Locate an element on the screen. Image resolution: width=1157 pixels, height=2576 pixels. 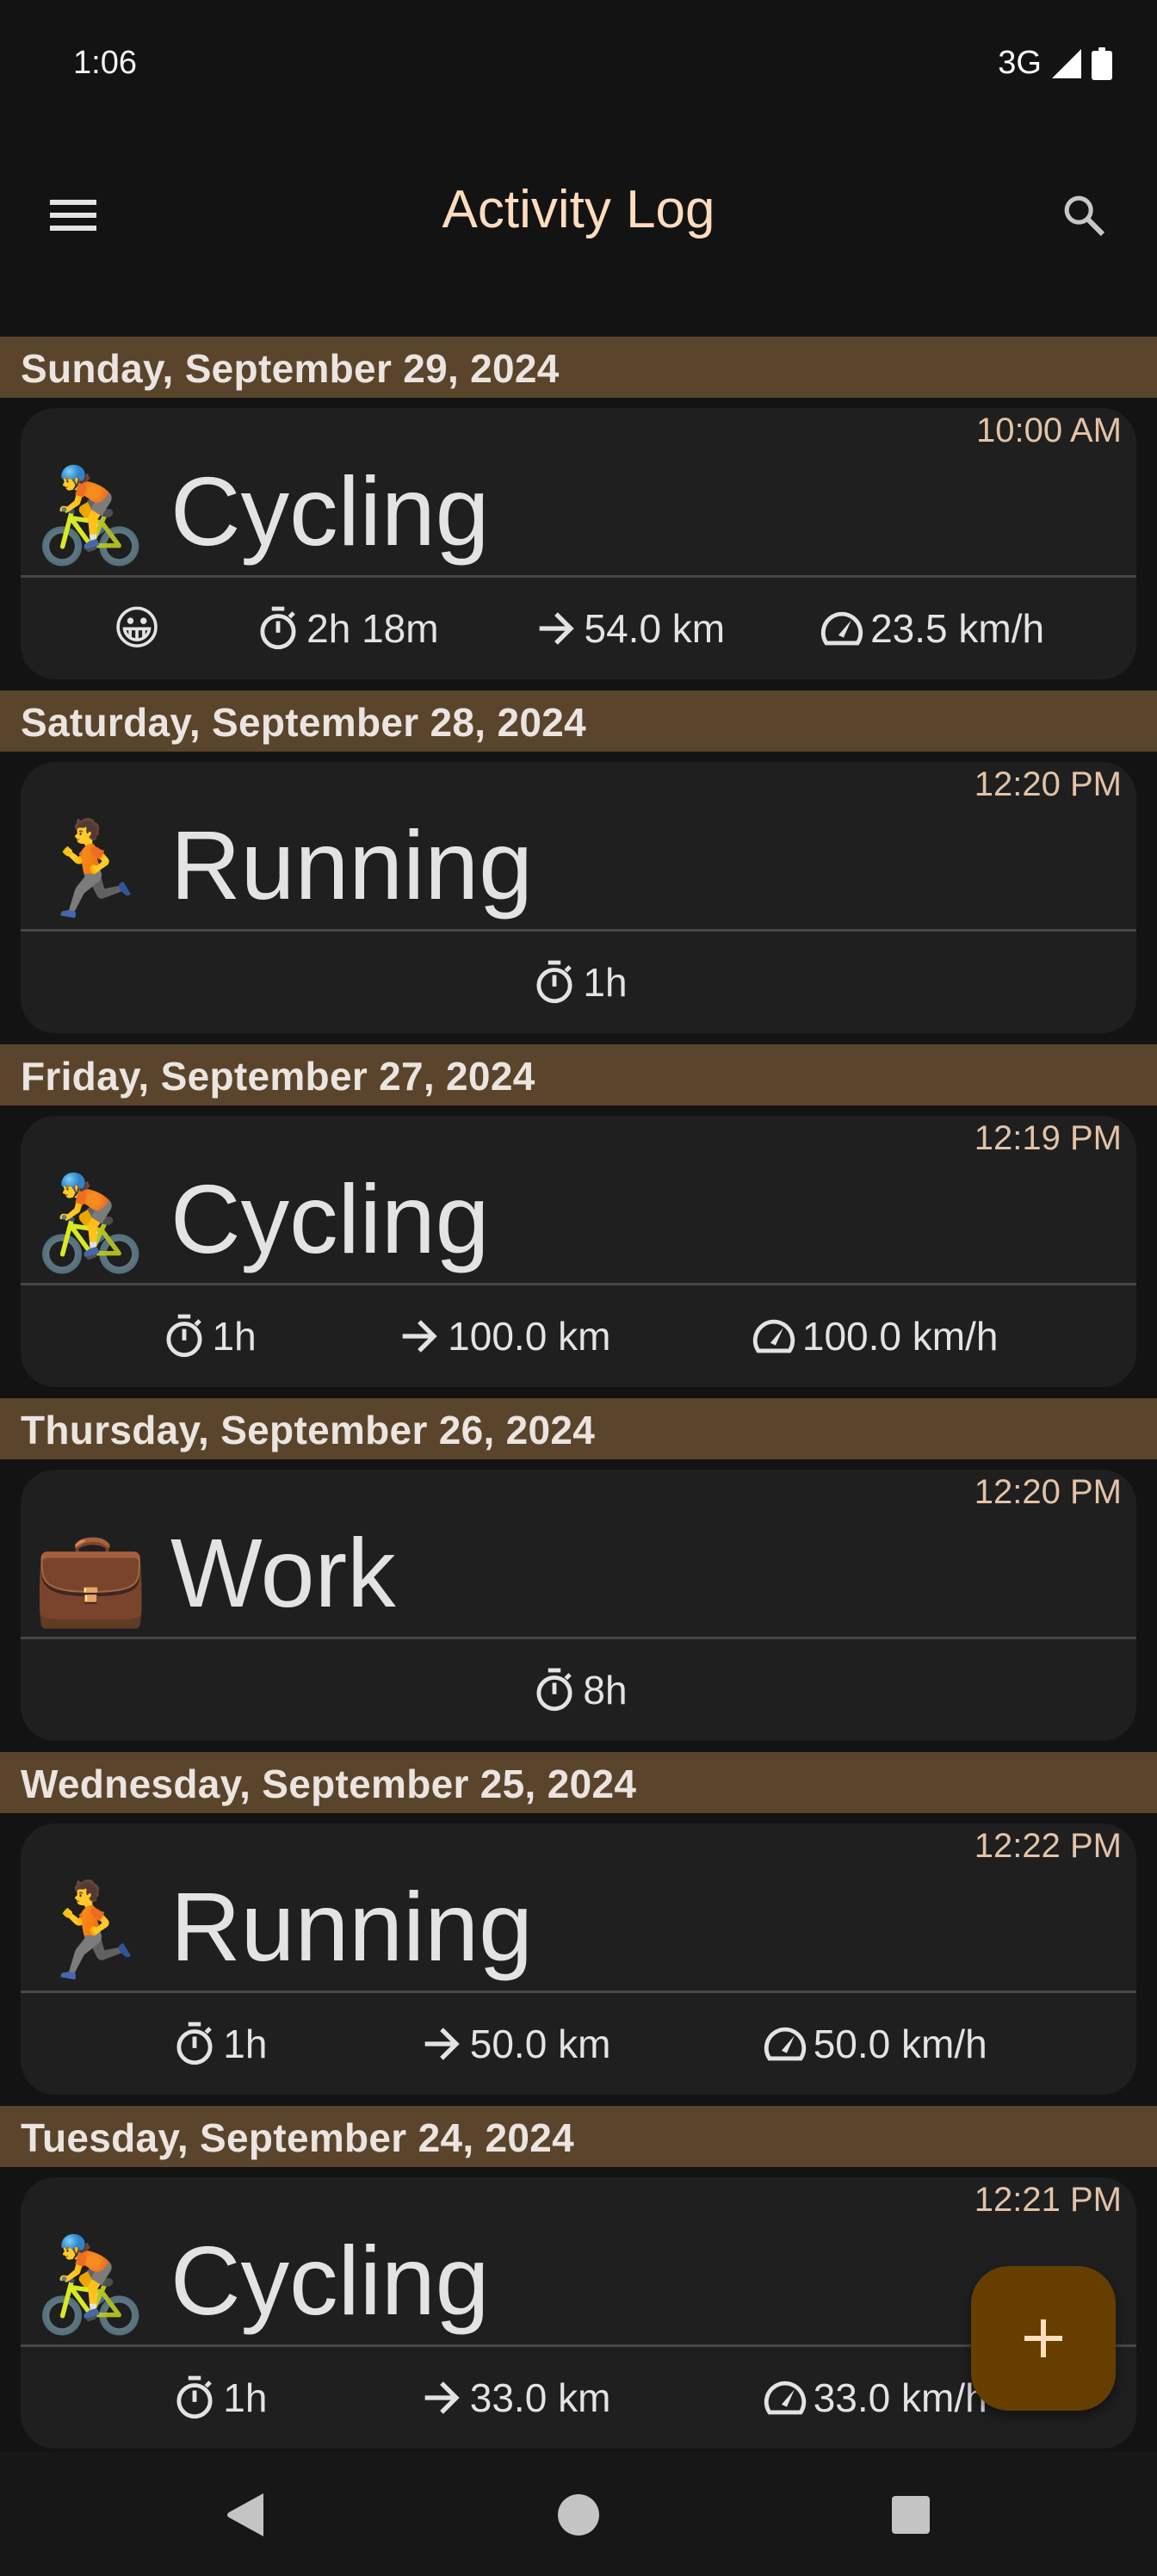
date-header: Thursday, September 26, 2024 is located at coordinates (579, 1429).